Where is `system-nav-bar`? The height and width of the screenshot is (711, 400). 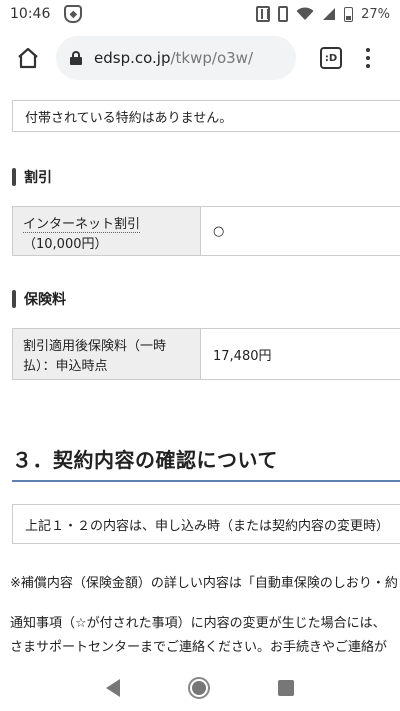
system-nav-bar is located at coordinates (200, 688).